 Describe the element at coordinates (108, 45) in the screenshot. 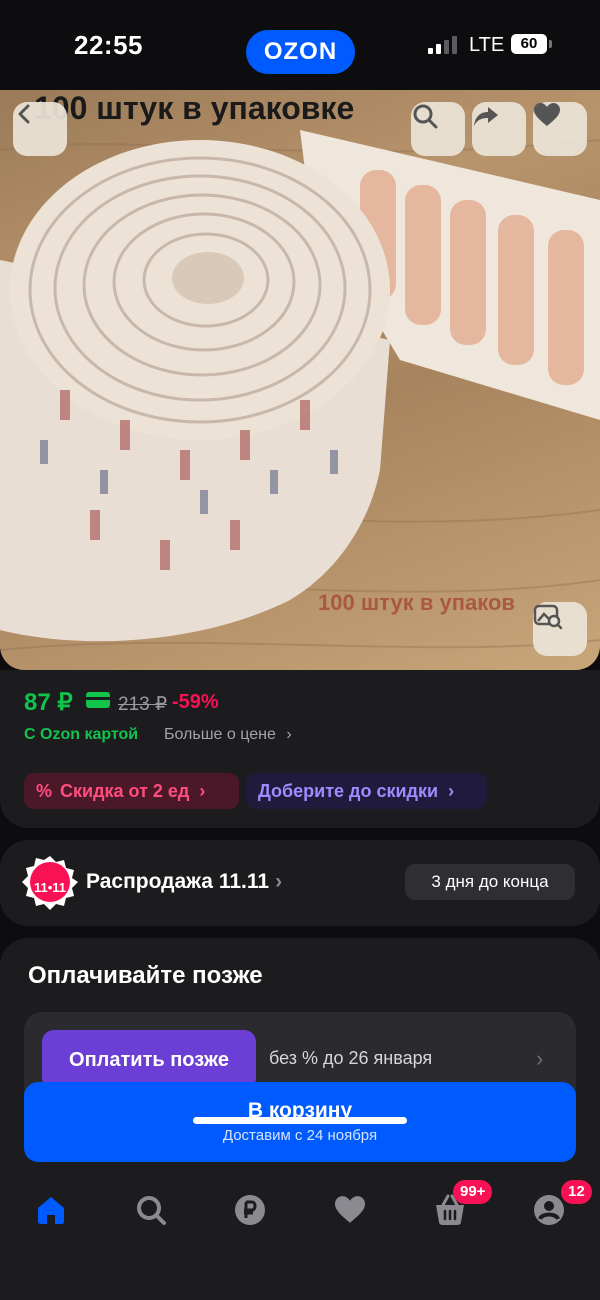

I see `clock: 22:55` at that location.